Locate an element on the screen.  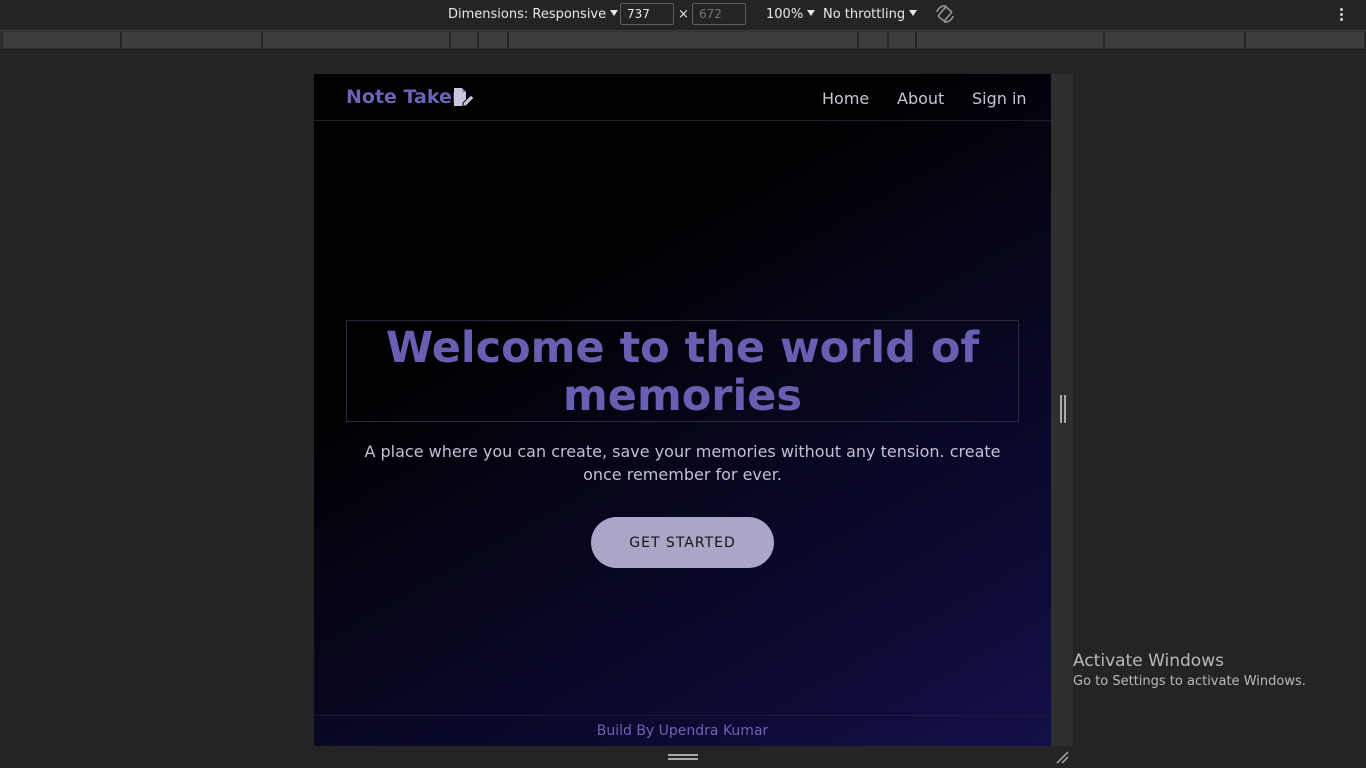
width-input is located at coordinates (647, 14).